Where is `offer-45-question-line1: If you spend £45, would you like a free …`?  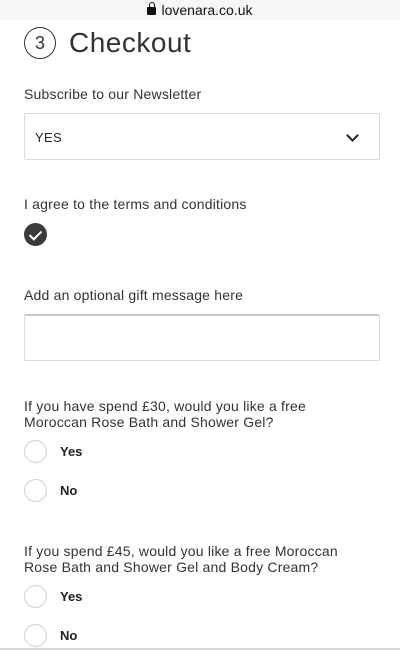 offer-45-question-line1: If you spend £45, would you like a free … is located at coordinates (181, 551).